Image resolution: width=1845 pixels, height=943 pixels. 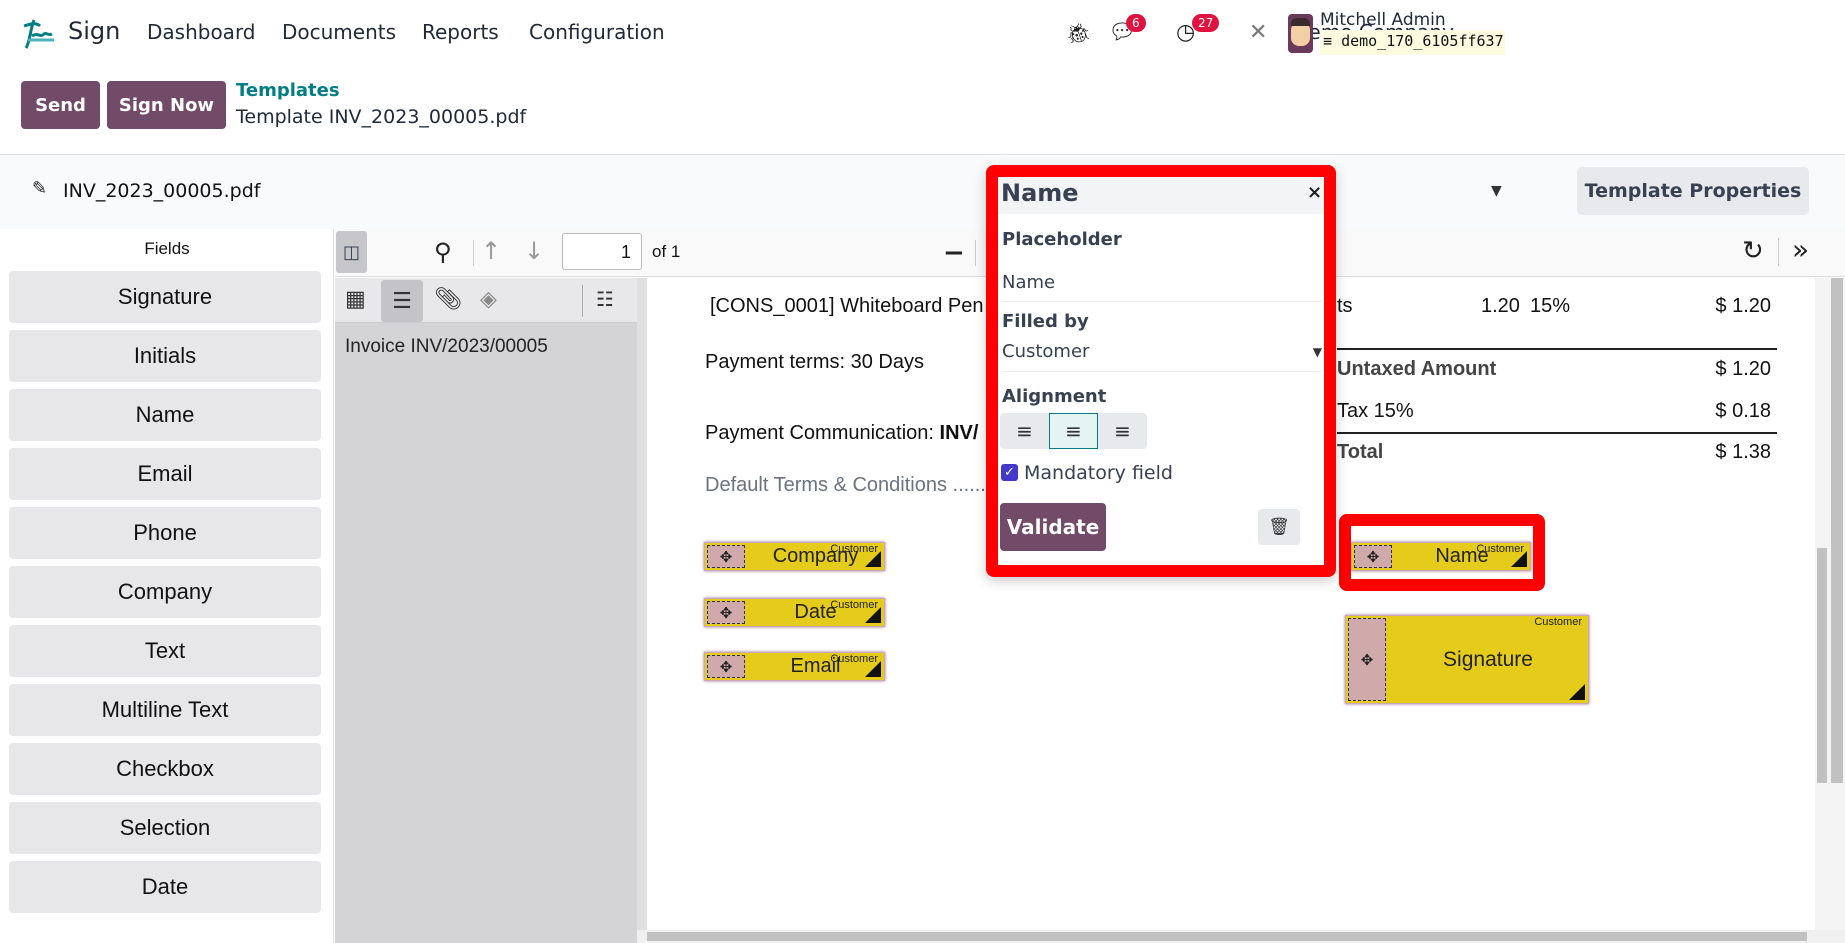 What do you see at coordinates (1550, 306) in the screenshot?
I see `line-item-tax: 15%` at bounding box center [1550, 306].